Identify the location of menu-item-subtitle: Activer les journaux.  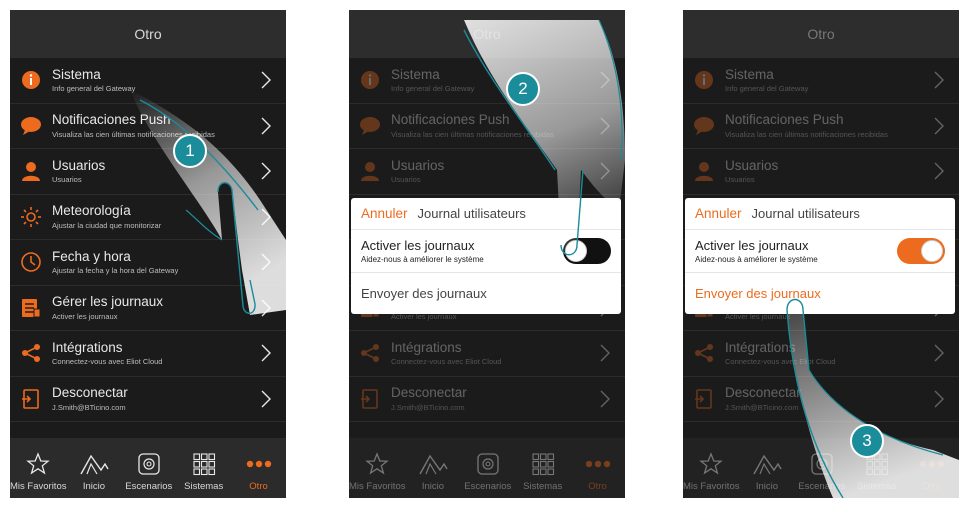
(85, 316).